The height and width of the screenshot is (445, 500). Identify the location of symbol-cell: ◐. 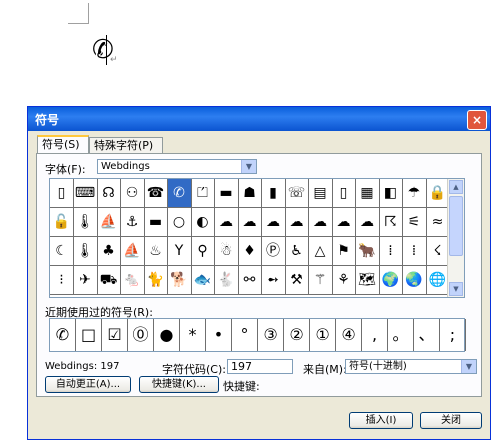
(203, 222).